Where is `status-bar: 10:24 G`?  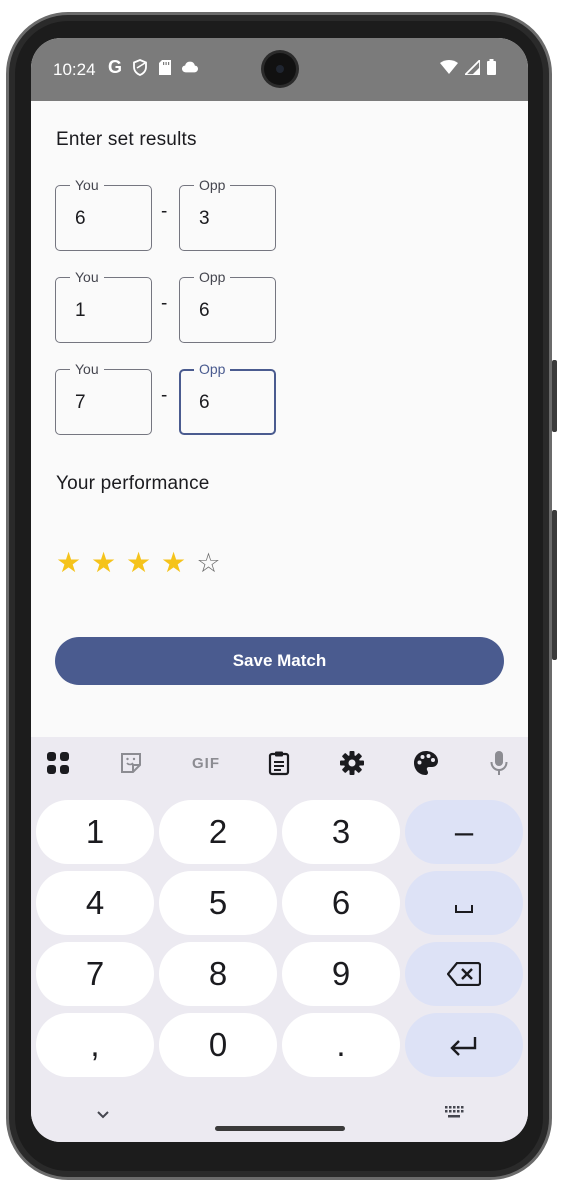
status-bar: 10:24 G is located at coordinates (279, 69).